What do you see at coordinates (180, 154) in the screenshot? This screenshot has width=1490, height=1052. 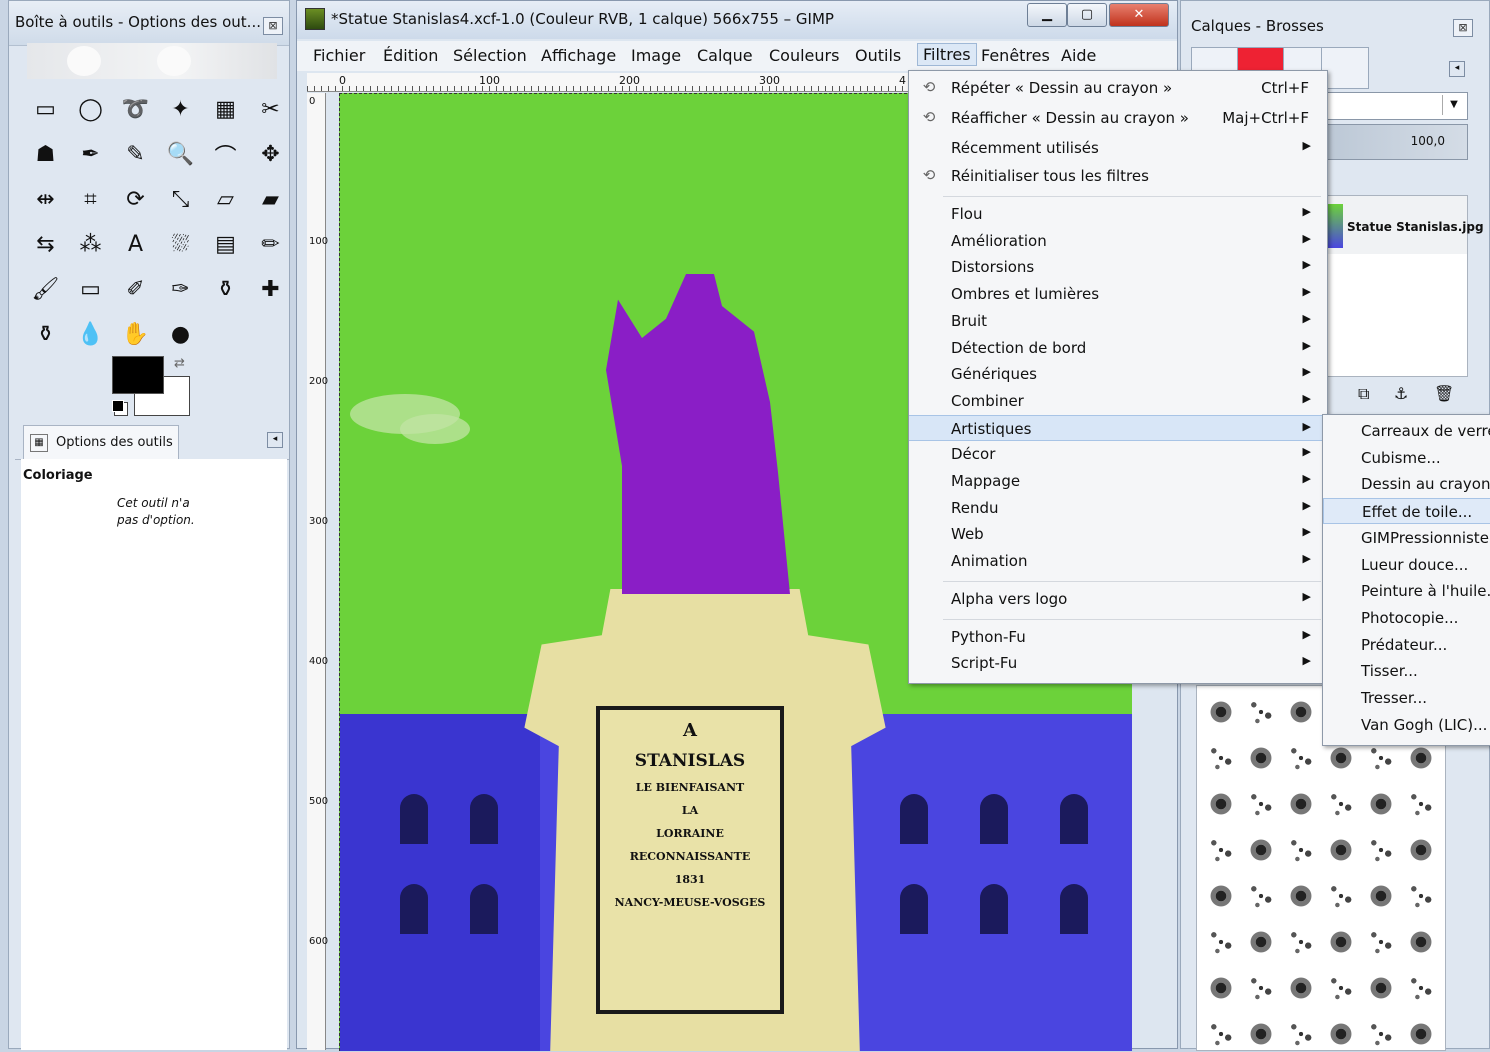 I see `zoom-icon: 🔍` at bounding box center [180, 154].